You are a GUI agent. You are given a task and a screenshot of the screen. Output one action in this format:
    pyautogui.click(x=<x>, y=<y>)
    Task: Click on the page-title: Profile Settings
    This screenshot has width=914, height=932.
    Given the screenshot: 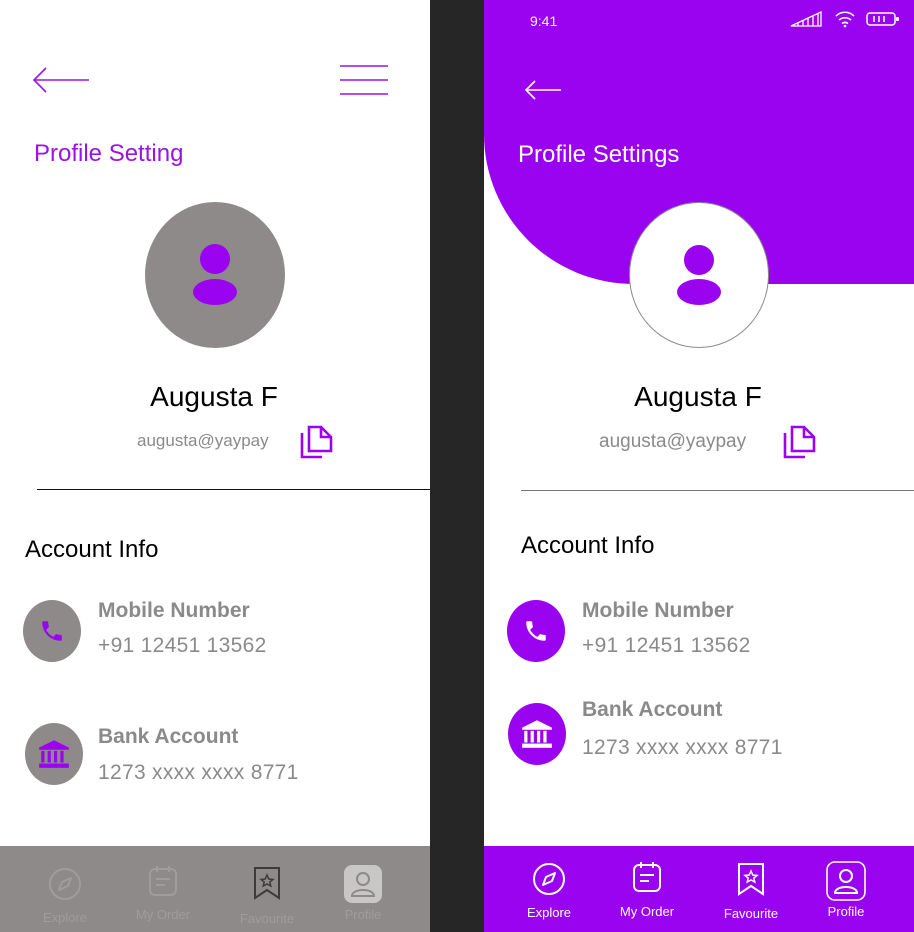 What is the action you would take?
    pyautogui.click(x=599, y=154)
    